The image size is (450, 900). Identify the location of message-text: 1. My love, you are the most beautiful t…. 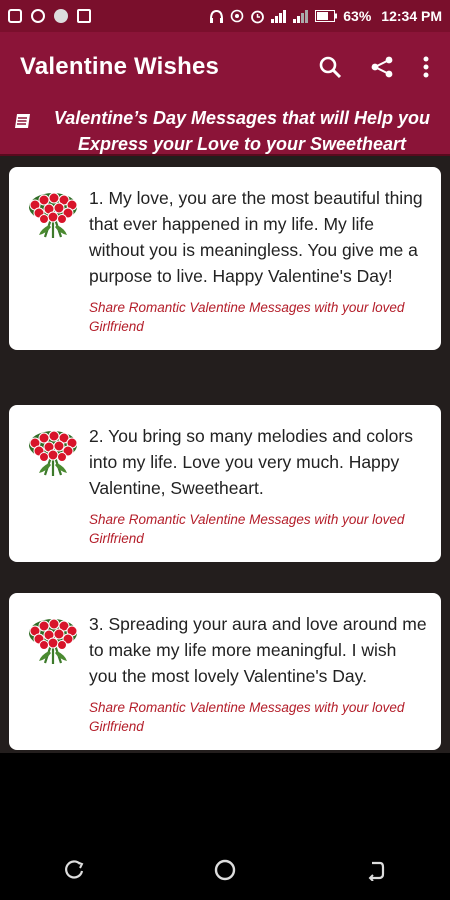
(256, 237).